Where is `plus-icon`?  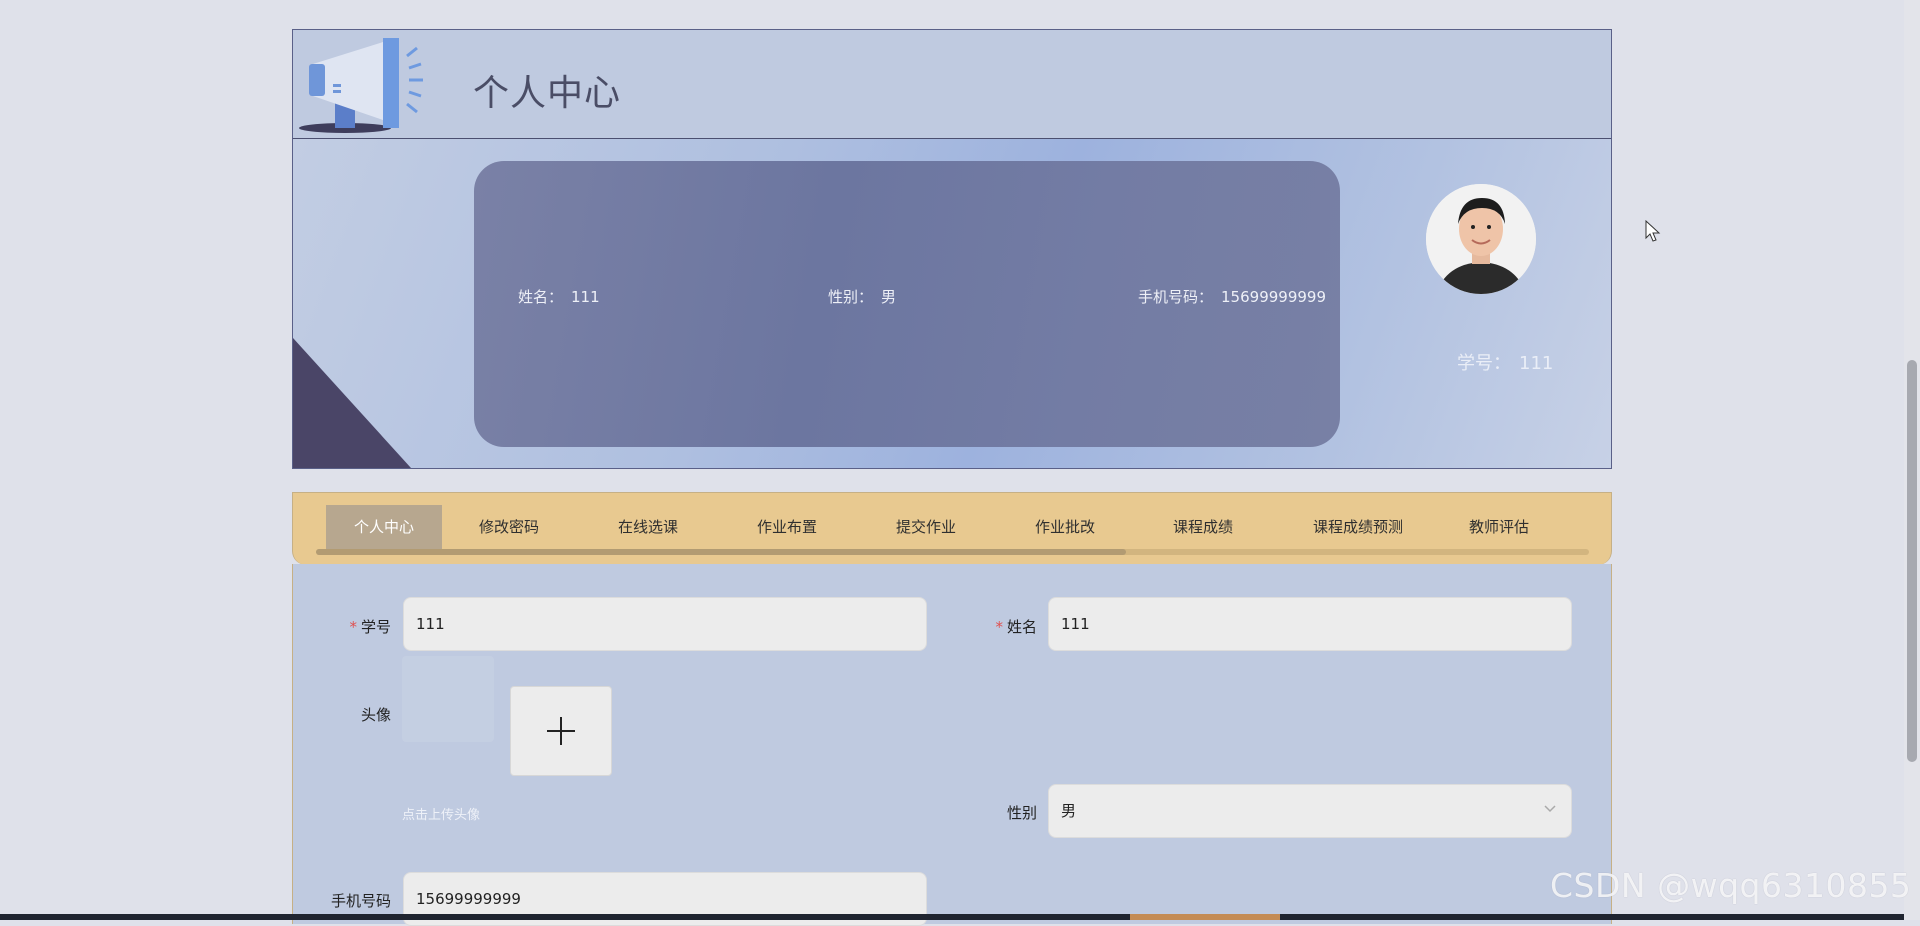 plus-icon is located at coordinates (561, 731).